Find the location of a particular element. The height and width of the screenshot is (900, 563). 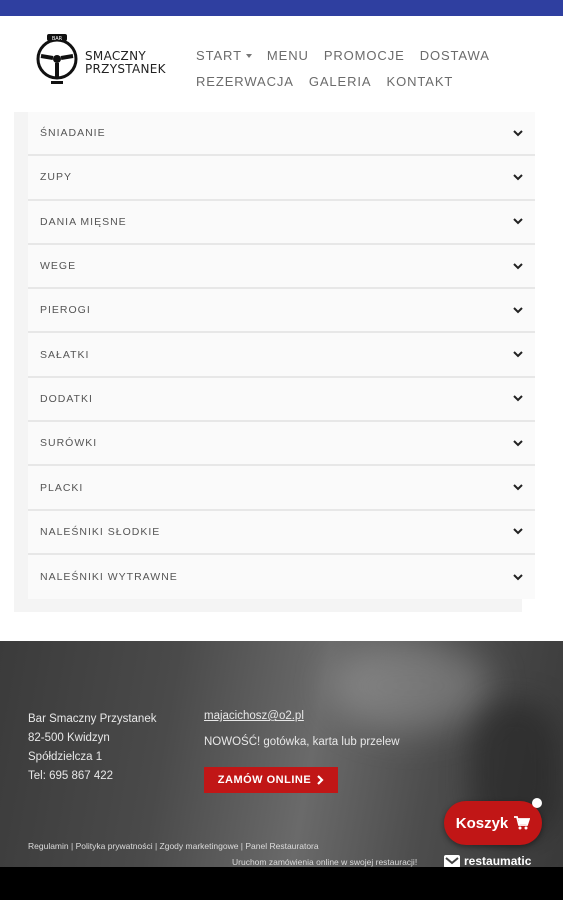

category-label: PLACKI is located at coordinates (62, 487).